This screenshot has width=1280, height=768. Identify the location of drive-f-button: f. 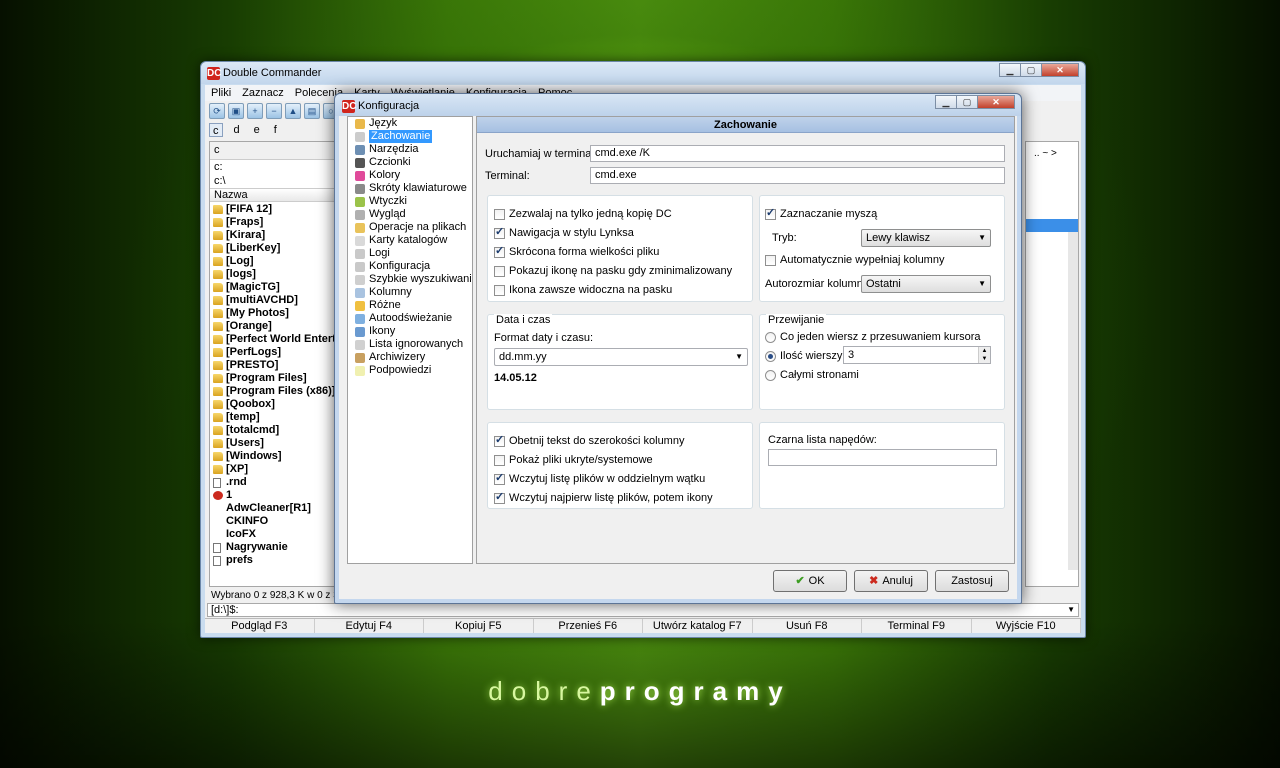
(275, 130).